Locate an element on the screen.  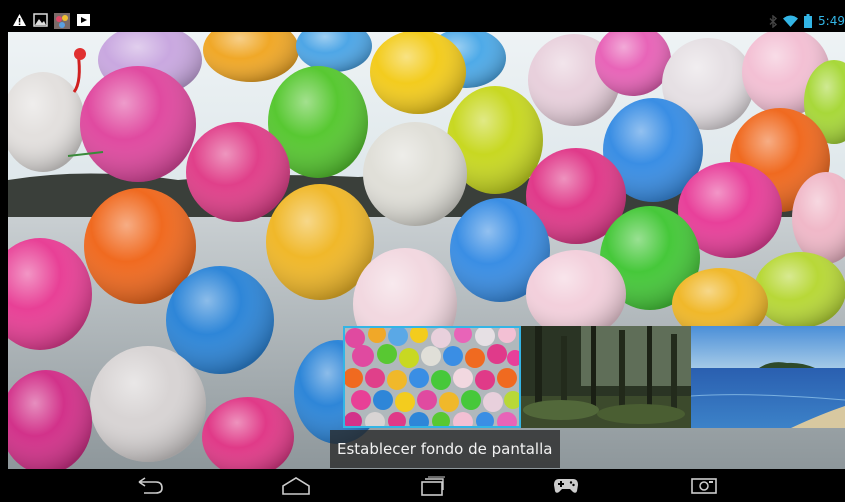
home-button is located at coordinates (296, 486).